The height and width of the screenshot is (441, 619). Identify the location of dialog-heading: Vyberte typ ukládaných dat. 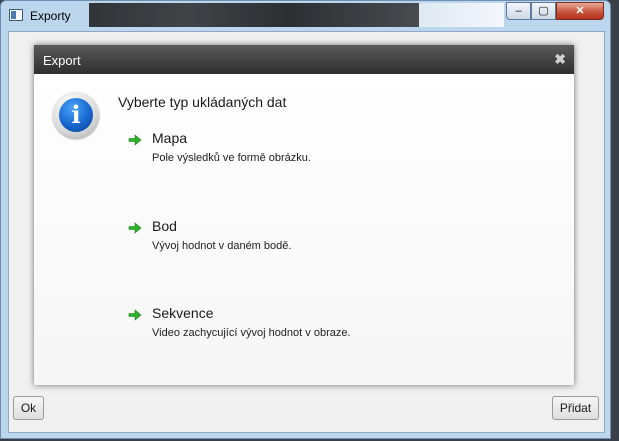
(202, 102).